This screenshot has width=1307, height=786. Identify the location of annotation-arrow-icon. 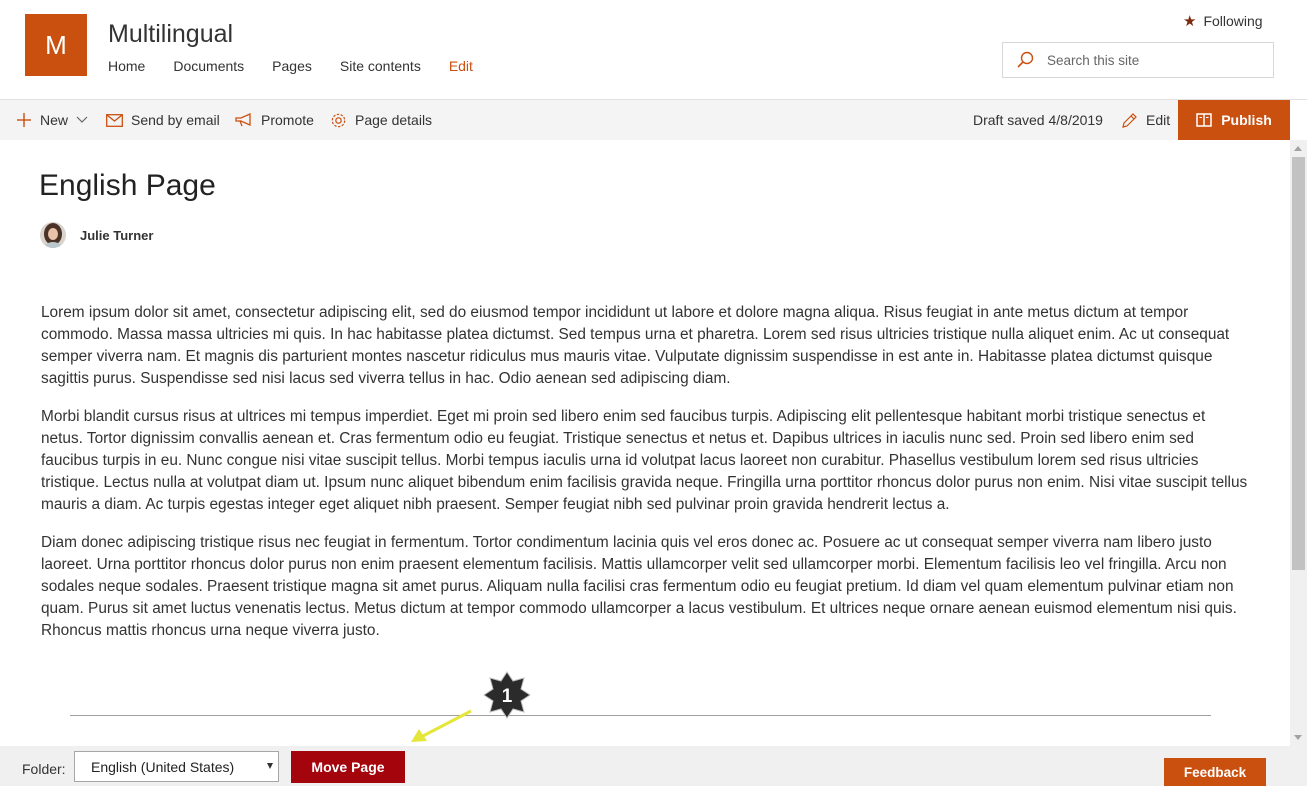
(441, 725).